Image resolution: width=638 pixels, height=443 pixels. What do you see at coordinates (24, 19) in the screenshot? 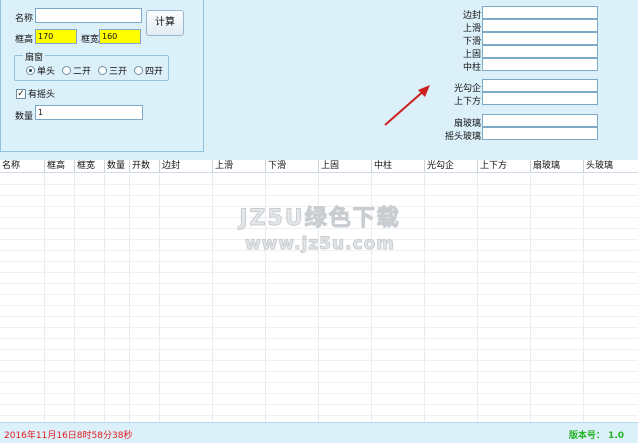
I see `name-label: 名称` at bounding box center [24, 19].